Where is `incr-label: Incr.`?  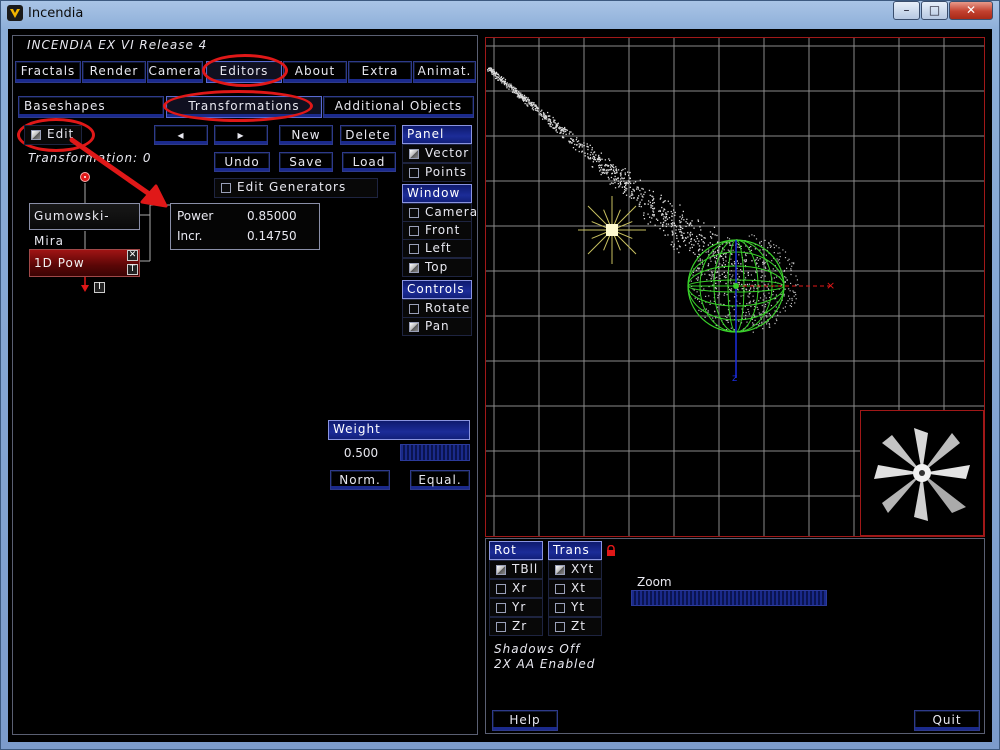 incr-label: Incr. is located at coordinates (190, 236).